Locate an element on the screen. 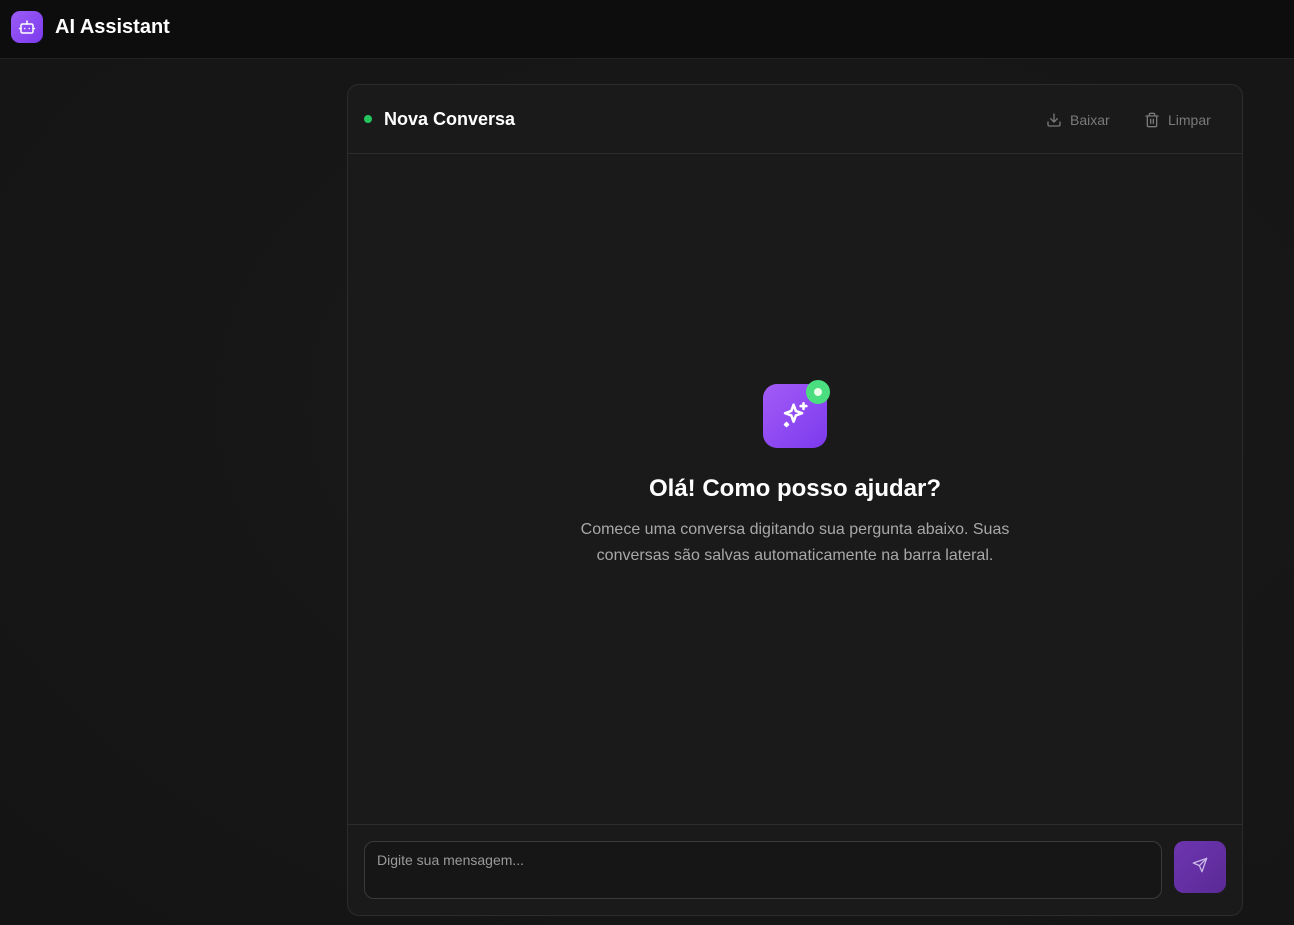 The image size is (1294, 925). composer is located at coordinates (795, 869).